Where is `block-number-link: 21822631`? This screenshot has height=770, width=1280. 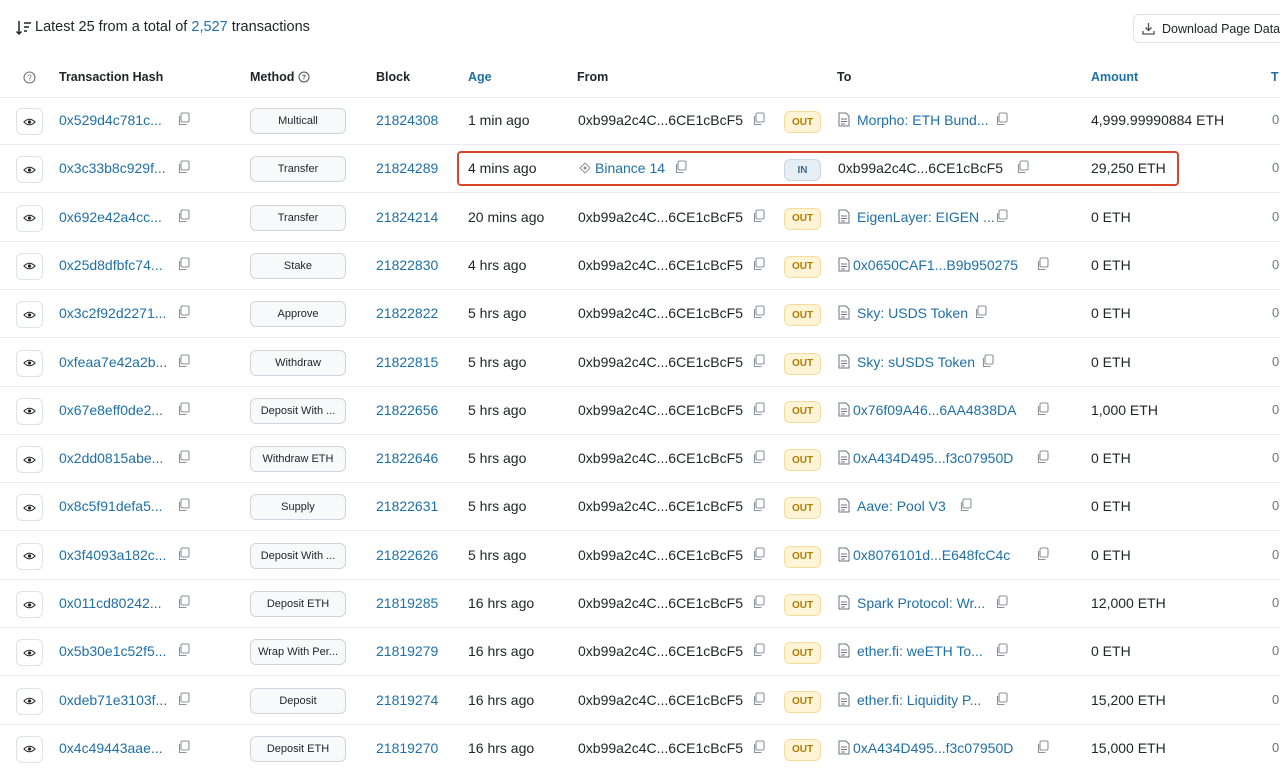
block-number-link: 21822631 is located at coordinates (407, 506).